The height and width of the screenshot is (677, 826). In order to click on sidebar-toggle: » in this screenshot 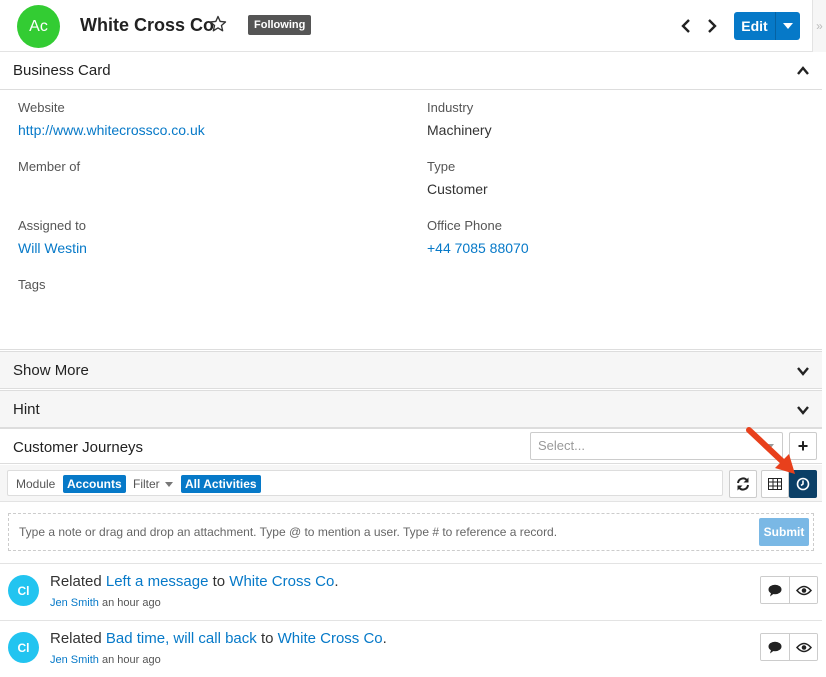, I will do `click(819, 26)`.